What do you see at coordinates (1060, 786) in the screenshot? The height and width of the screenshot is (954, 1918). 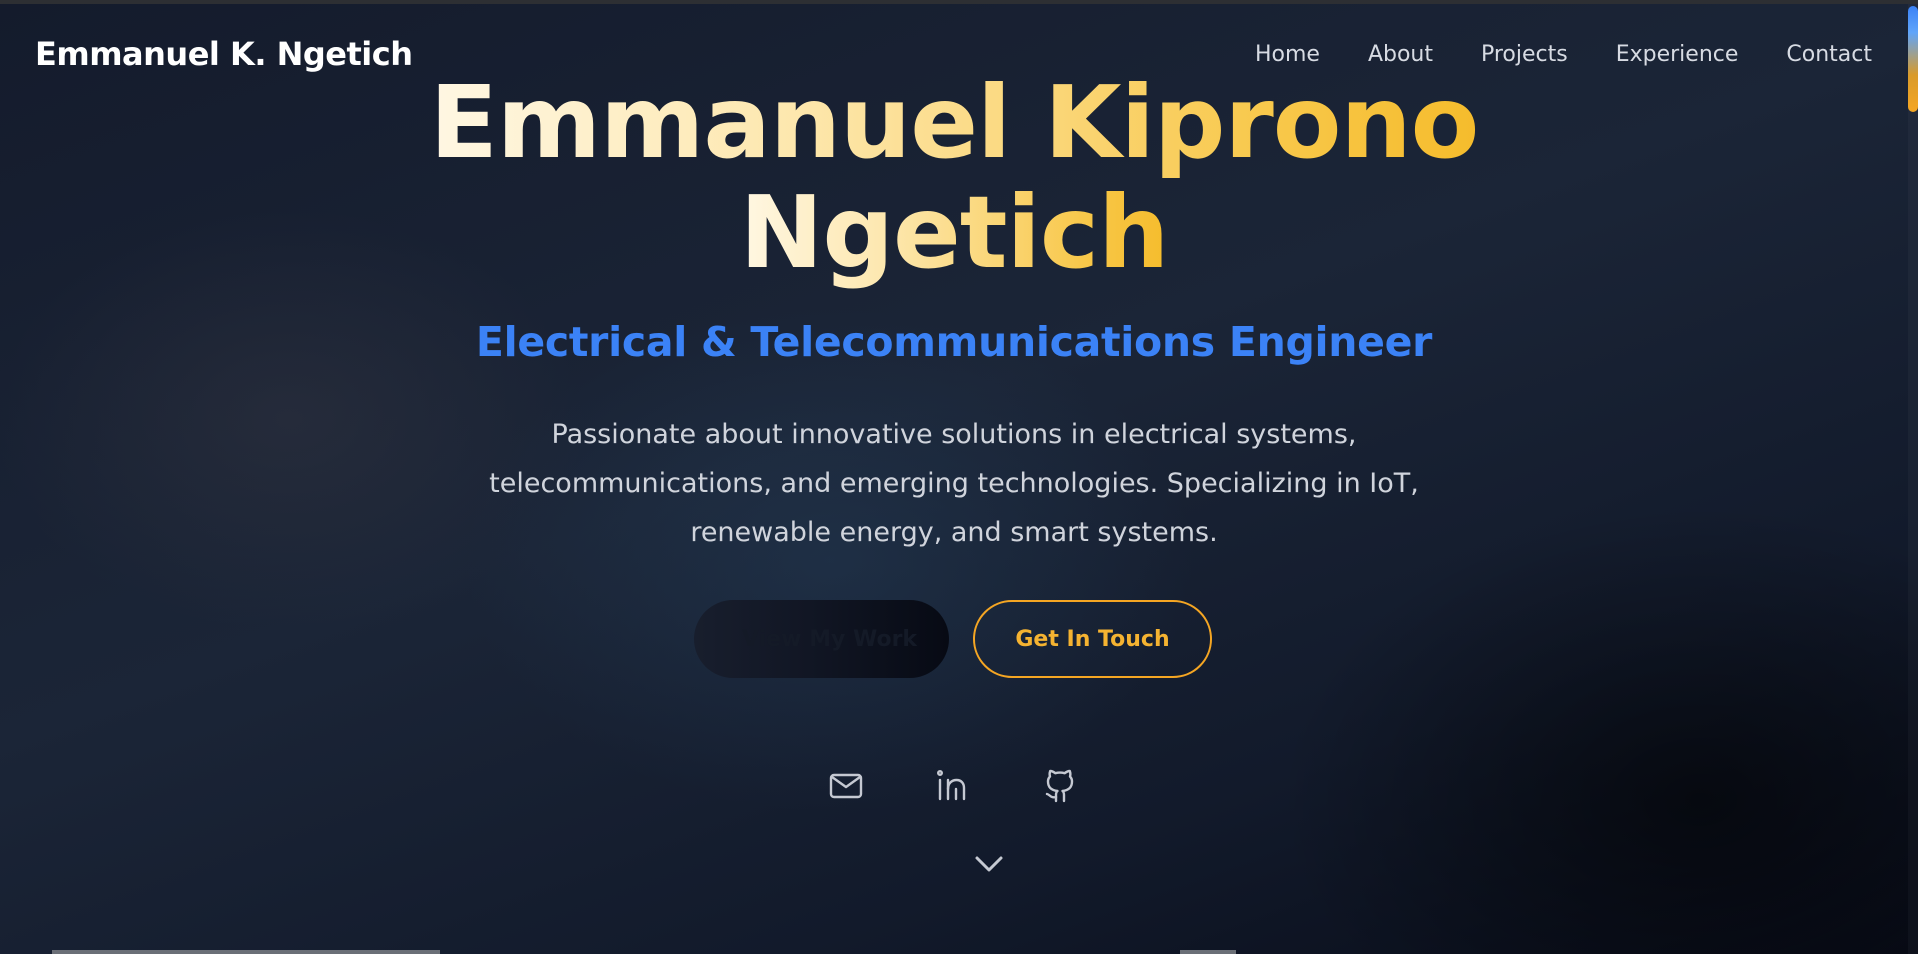 I see `github-icon` at bounding box center [1060, 786].